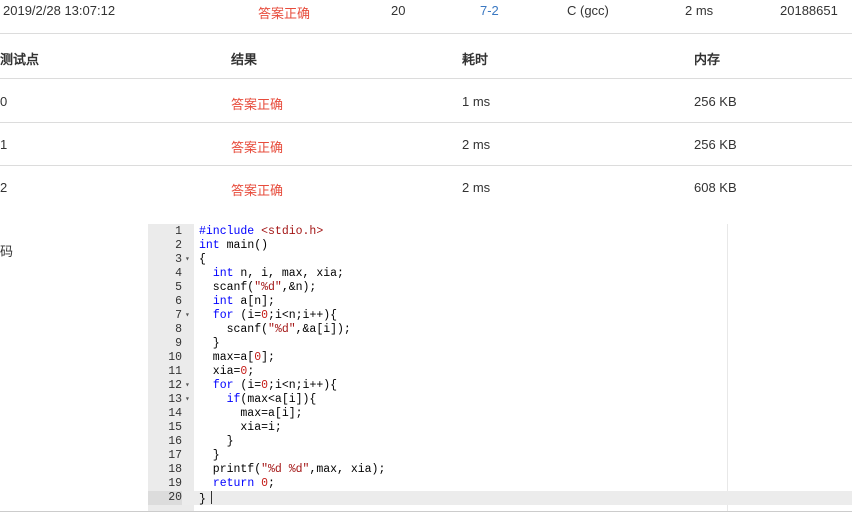 Image resolution: width=852 pixels, height=513 pixels. What do you see at coordinates (707, 59) in the screenshot?
I see `col-header-memory: 内存` at bounding box center [707, 59].